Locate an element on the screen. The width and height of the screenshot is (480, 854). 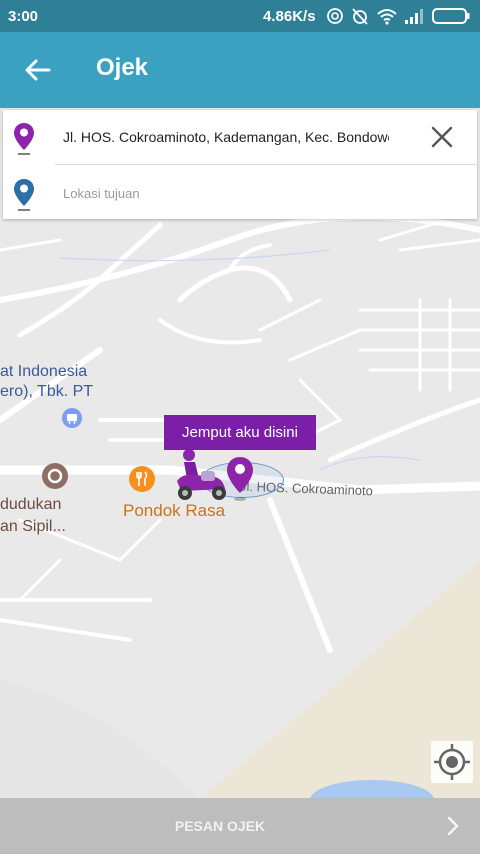
data-sync-icon is located at coordinates (335, 16).